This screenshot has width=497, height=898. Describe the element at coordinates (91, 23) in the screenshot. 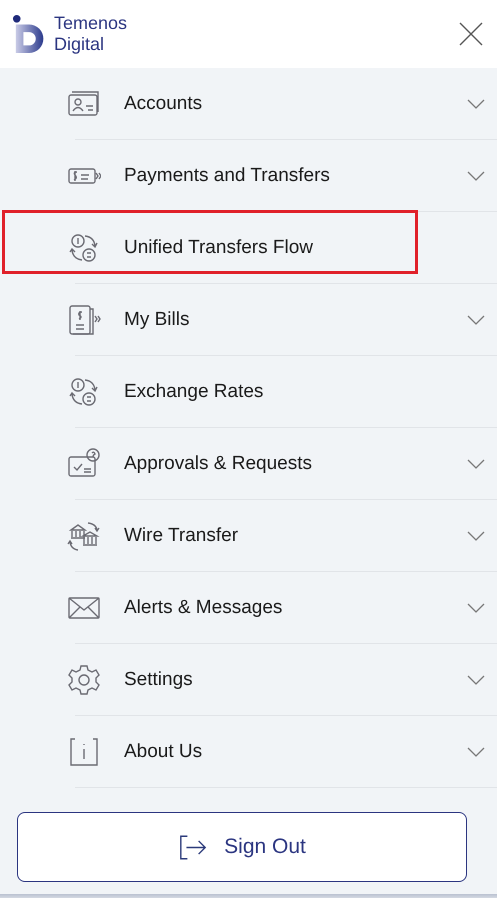

I see `brand-name: Temenos` at that location.